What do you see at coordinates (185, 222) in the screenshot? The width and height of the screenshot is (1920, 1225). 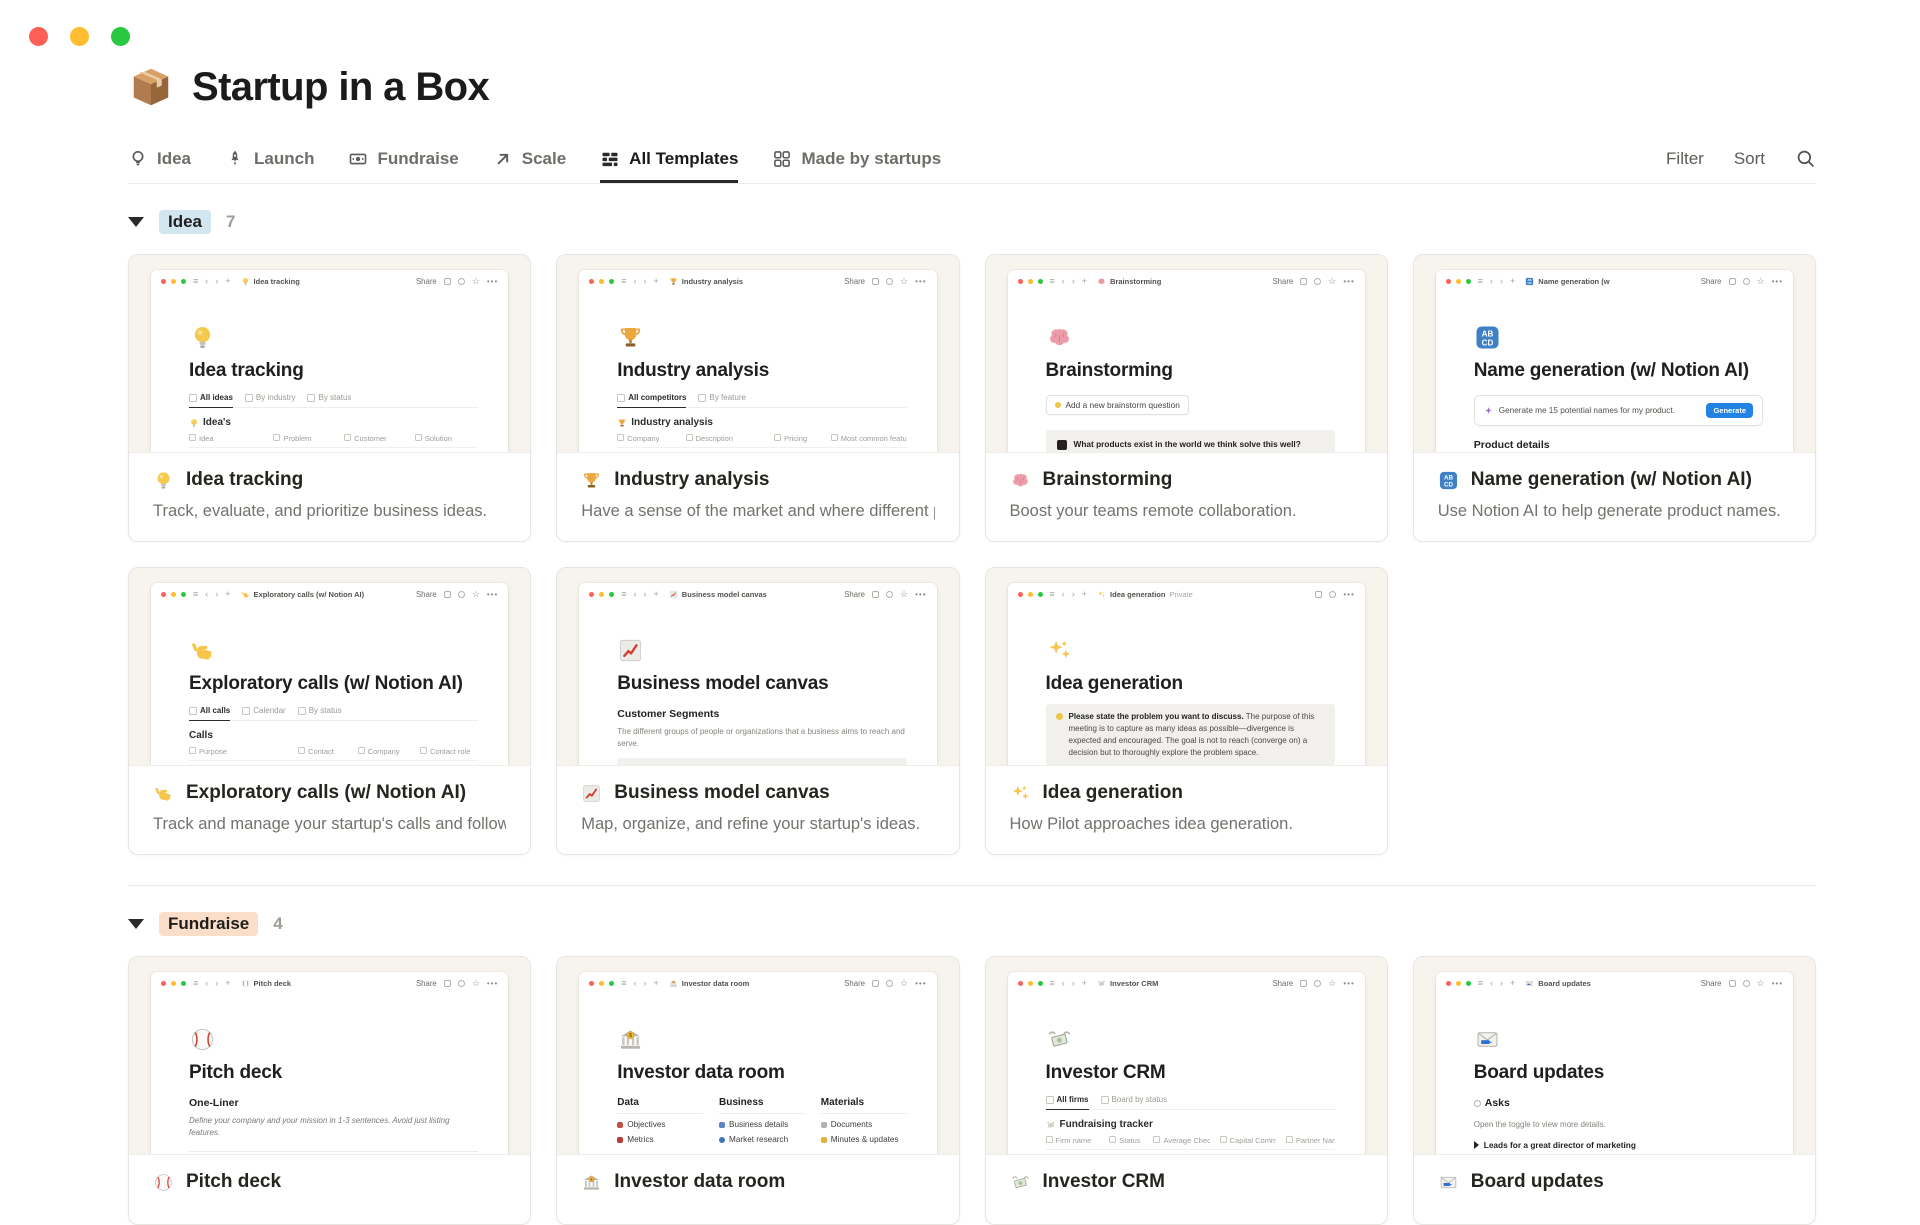 I see `section-pill-idea: Idea` at bounding box center [185, 222].